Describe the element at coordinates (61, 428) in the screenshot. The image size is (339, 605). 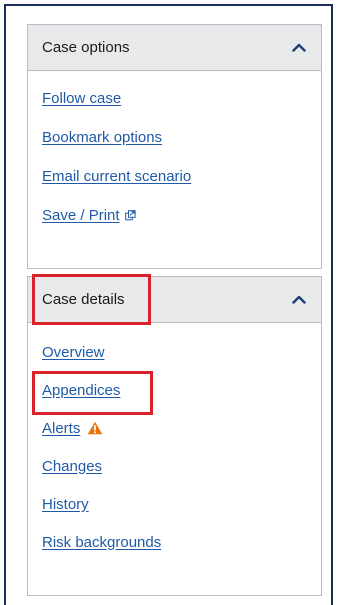
I see `alerts-link: Alerts` at that location.